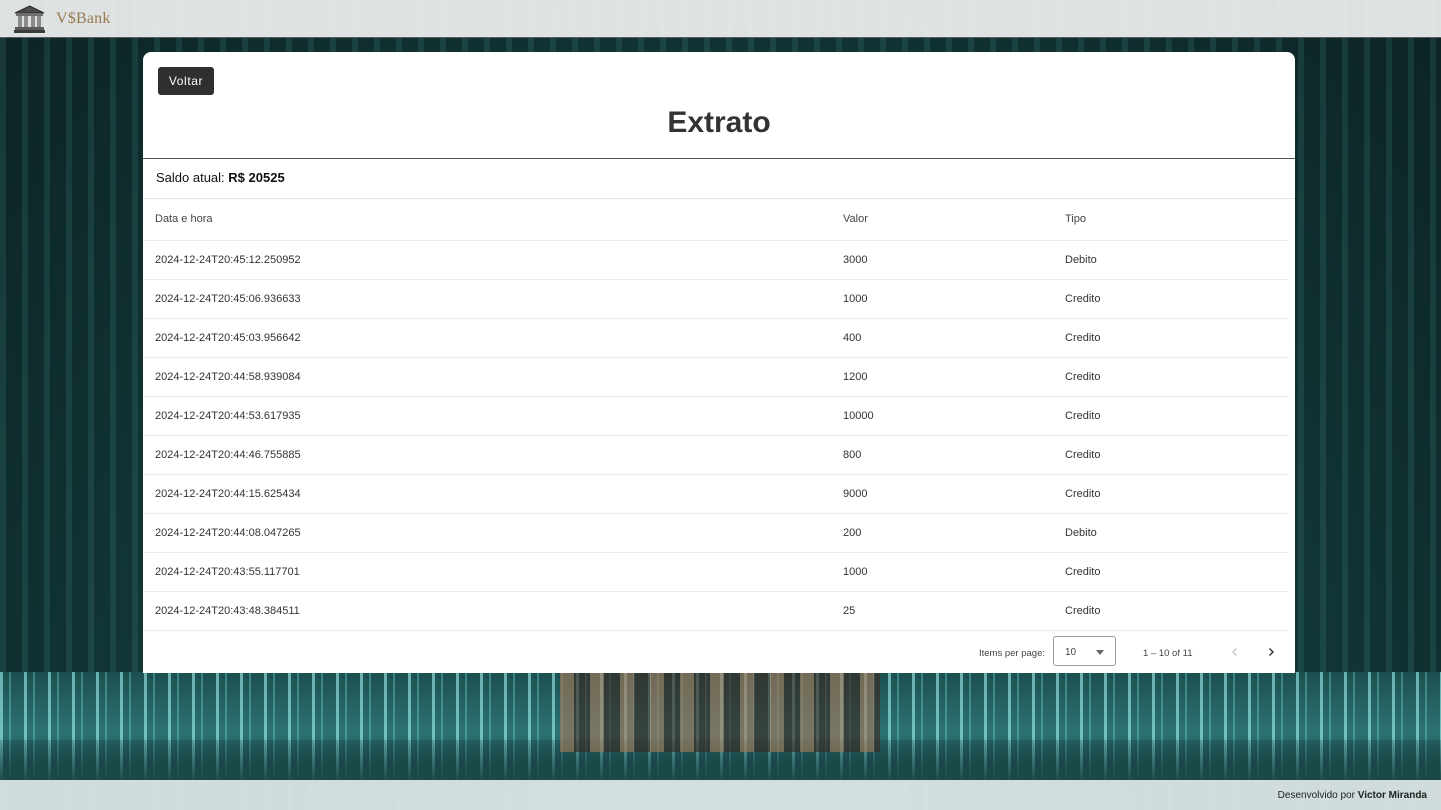  Describe the element at coordinates (719, 653) in the screenshot. I see `paginator: Items per page: 10 1 – 10 of 11` at that location.